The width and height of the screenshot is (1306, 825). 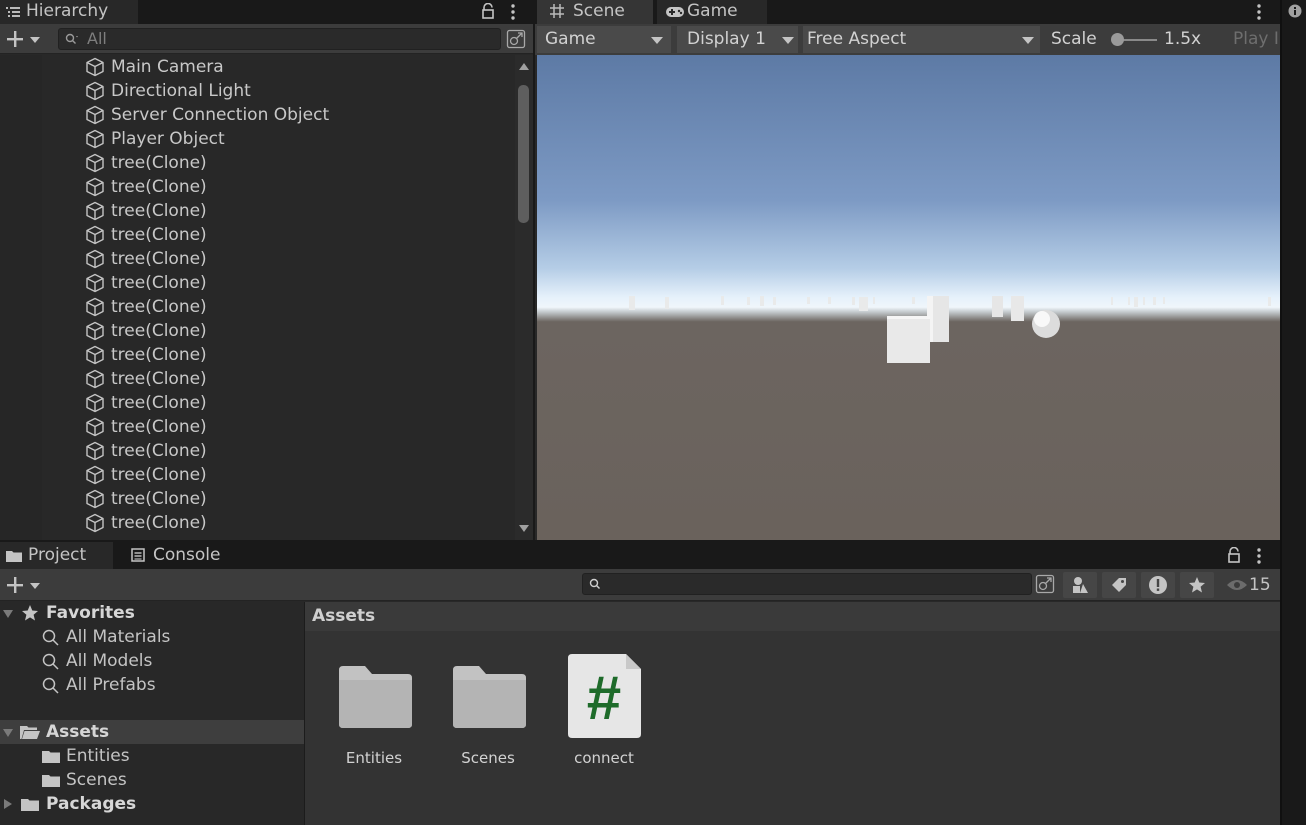 I want to click on hierarchy-item: Player Object, so click(x=154, y=139).